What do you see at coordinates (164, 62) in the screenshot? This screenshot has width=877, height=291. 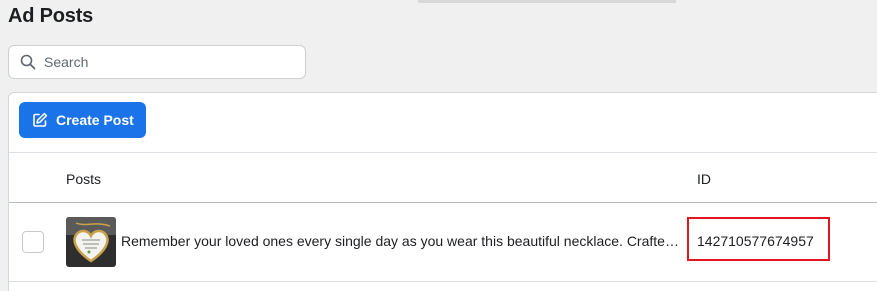 I see `search-input` at bounding box center [164, 62].